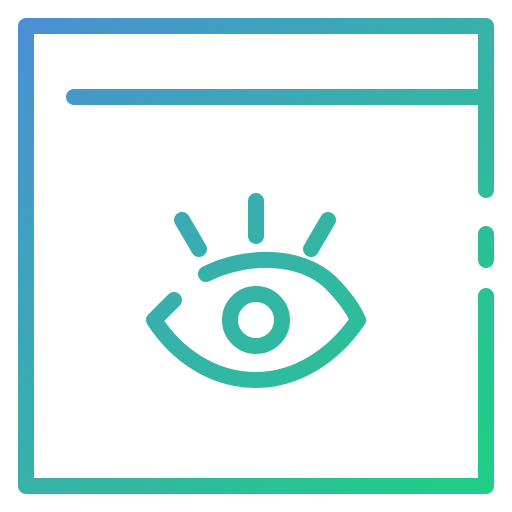 This screenshot has height=512, width=512. What do you see at coordinates (255, 225) in the screenshot?
I see `eyelashes-icon` at bounding box center [255, 225].